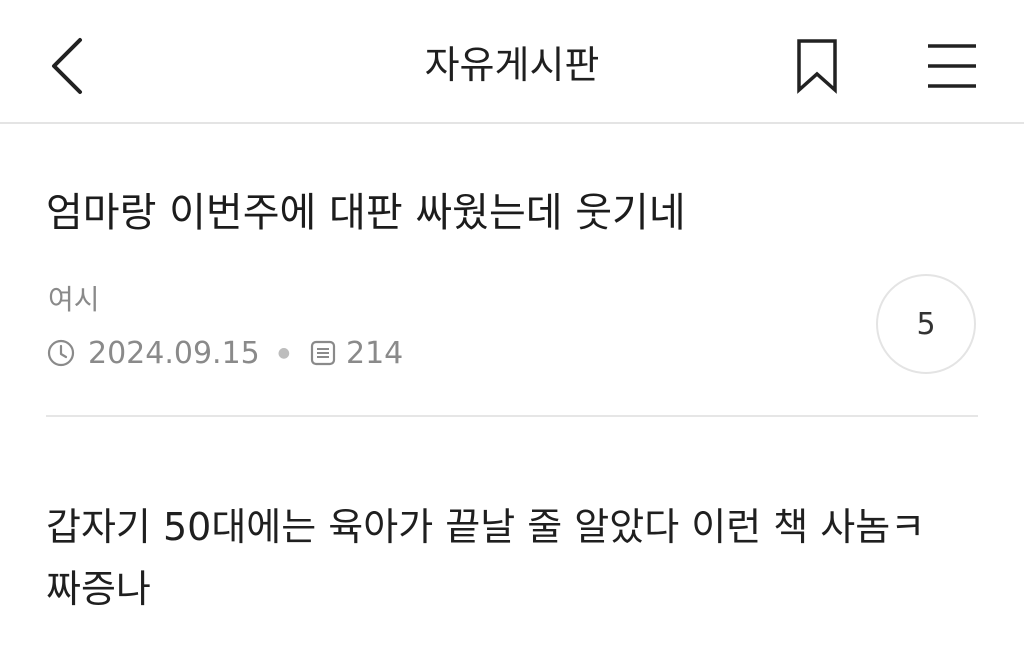 The width and height of the screenshot is (1024, 672). I want to click on hamburger-menu-icon, so click(952, 66).